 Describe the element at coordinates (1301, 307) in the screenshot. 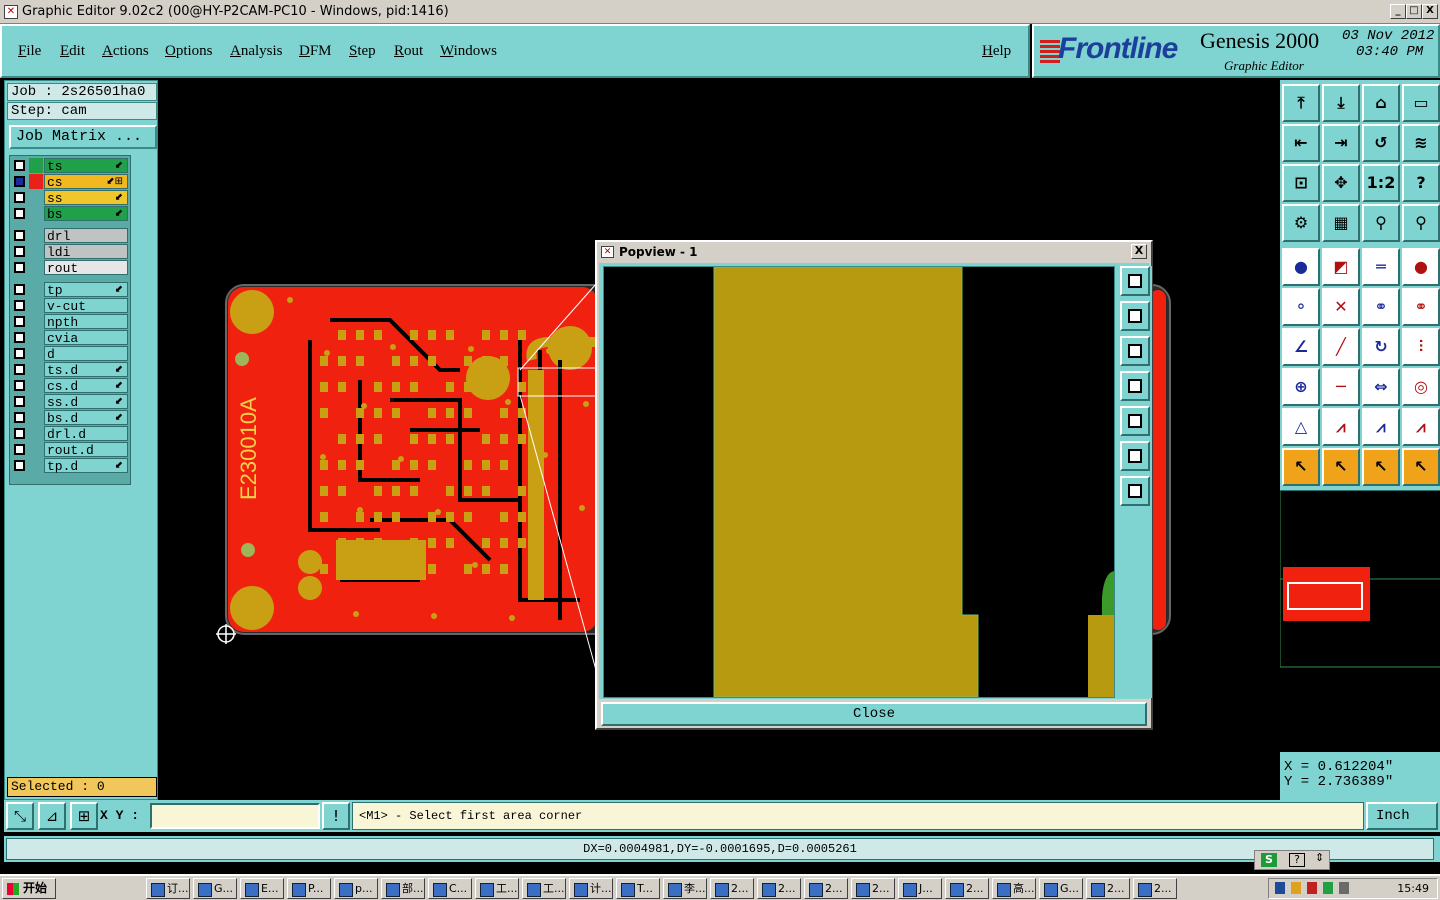

I see `connect-icon: ⚬` at that location.